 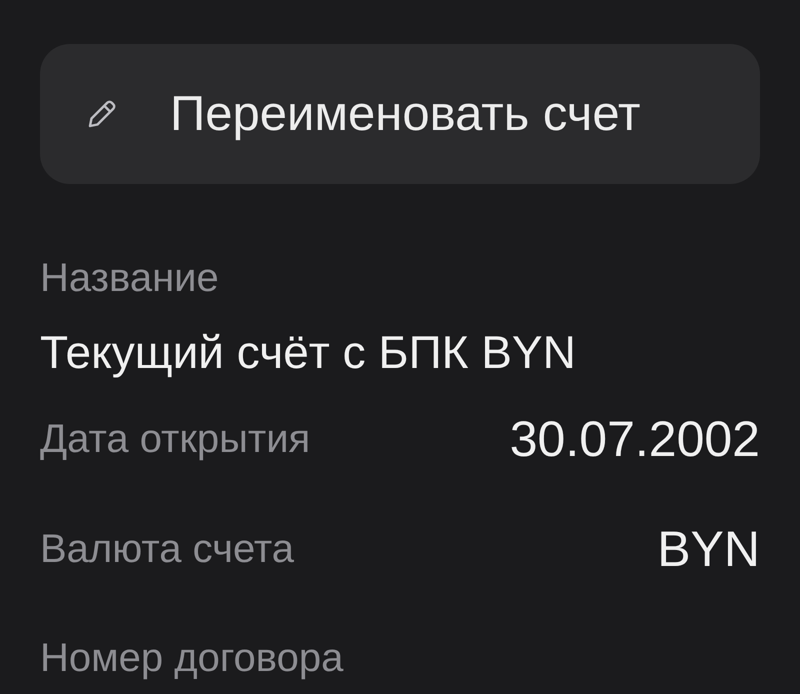 I want to click on field-label: Название, so click(x=130, y=278).